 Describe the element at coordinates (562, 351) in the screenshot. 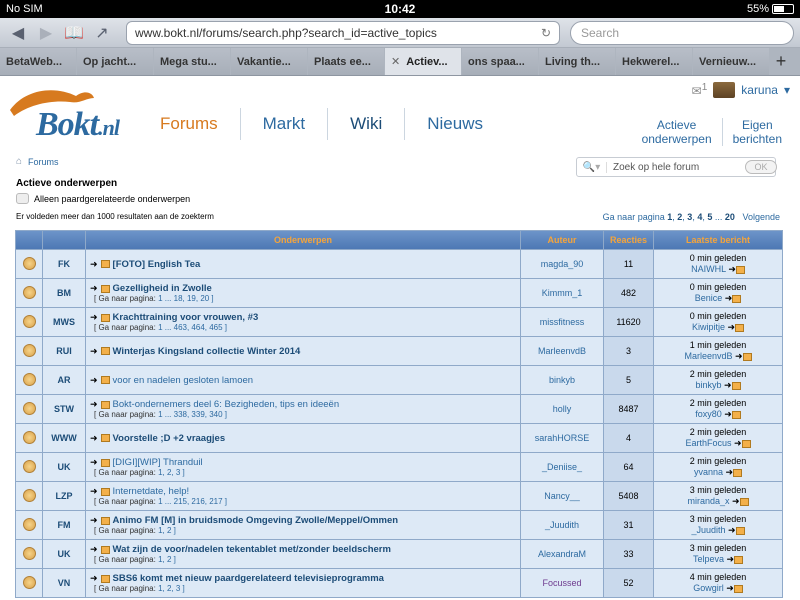

I see `topic-author: MarleenvdB` at that location.